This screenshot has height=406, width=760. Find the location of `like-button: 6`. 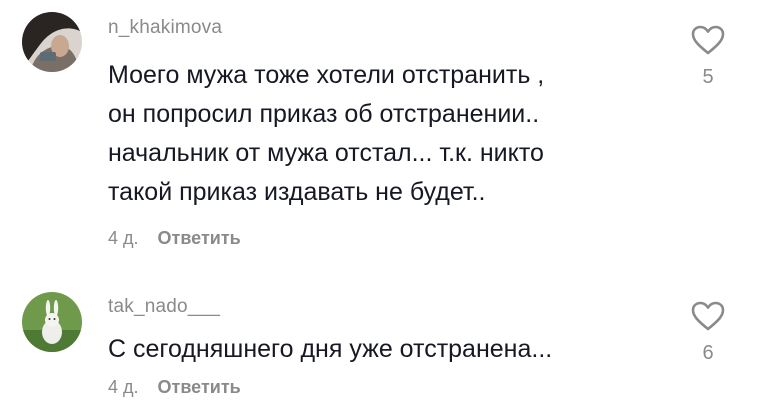

like-button: 6 is located at coordinates (708, 332).